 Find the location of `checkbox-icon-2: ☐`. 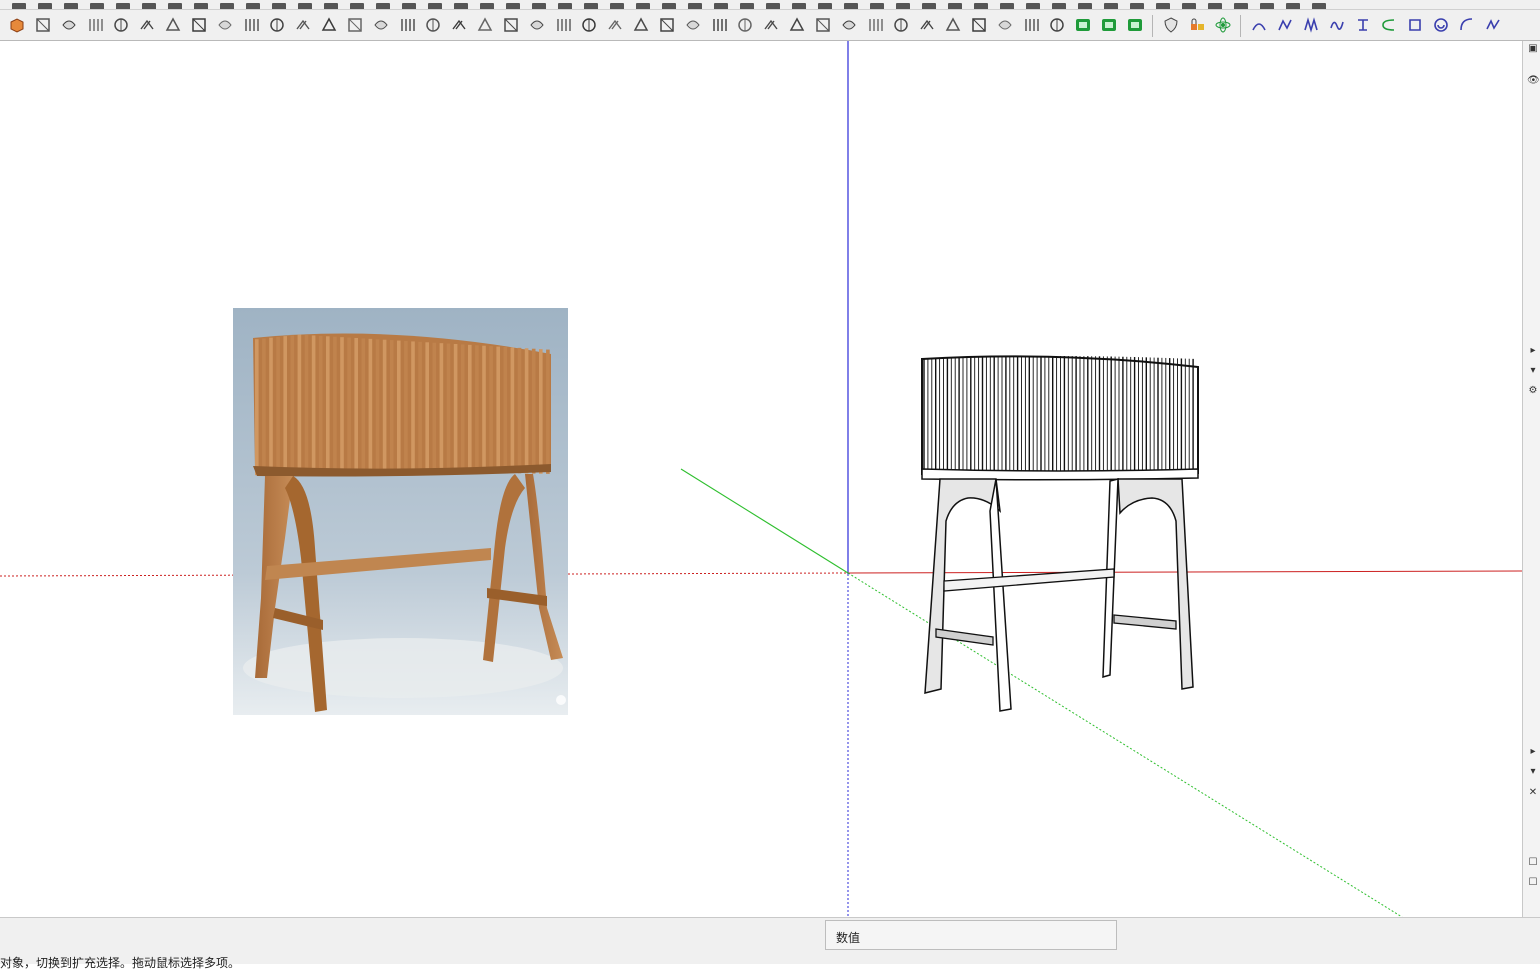

checkbox-icon-2: ☐ is located at coordinates (1533, 883).